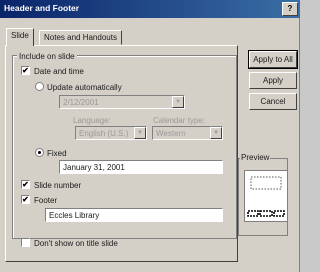  What do you see at coordinates (25, 70) in the screenshot?
I see `date-time-checkbox: ✔` at bounding box center [25, 70].